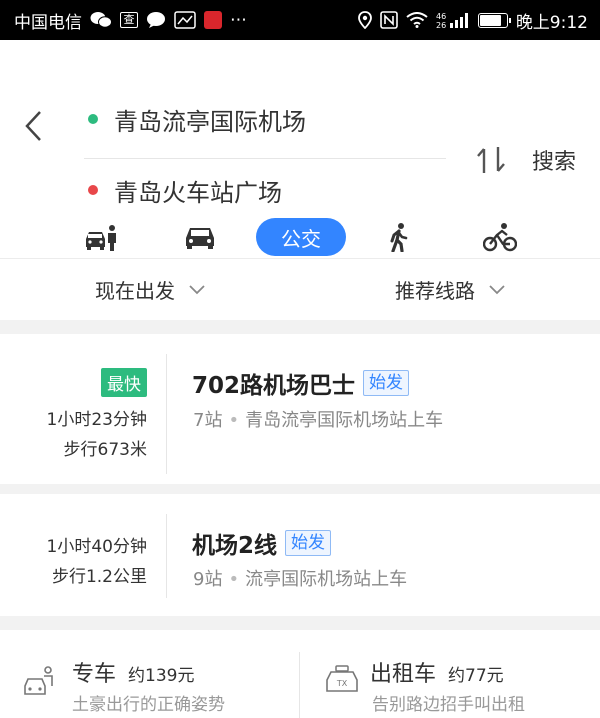 The width and height of the screenshot is (600, 718). I want to click on clock: 晚上9:12, so click(551, 22).